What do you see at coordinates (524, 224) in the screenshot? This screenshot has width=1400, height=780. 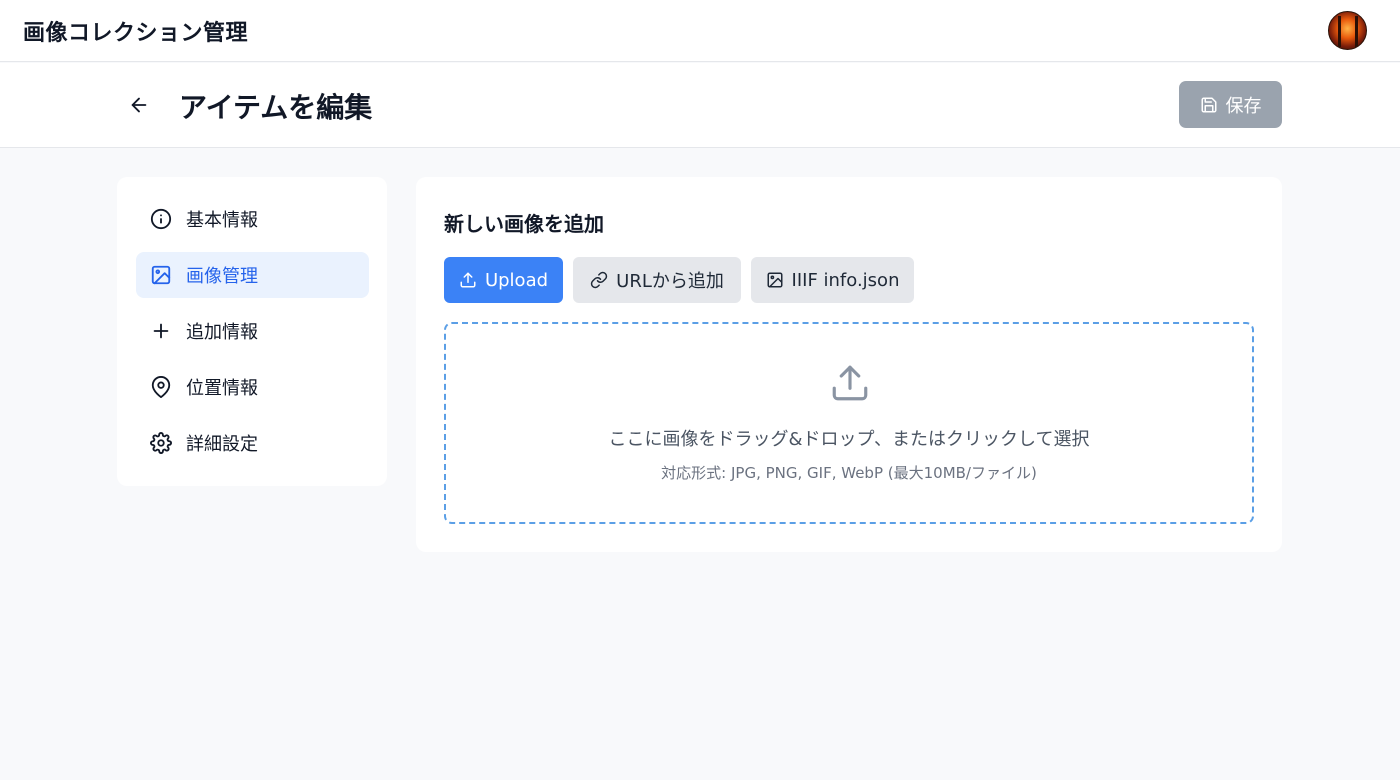 I see `panel-title: 新しい画像を追加` at bounding box center [524, 224].